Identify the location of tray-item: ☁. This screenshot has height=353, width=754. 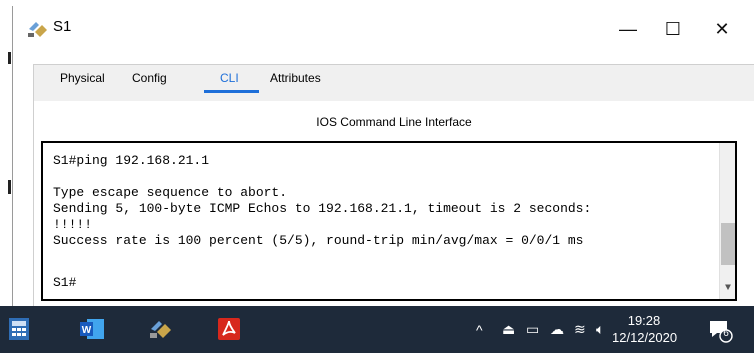
(557, 329).